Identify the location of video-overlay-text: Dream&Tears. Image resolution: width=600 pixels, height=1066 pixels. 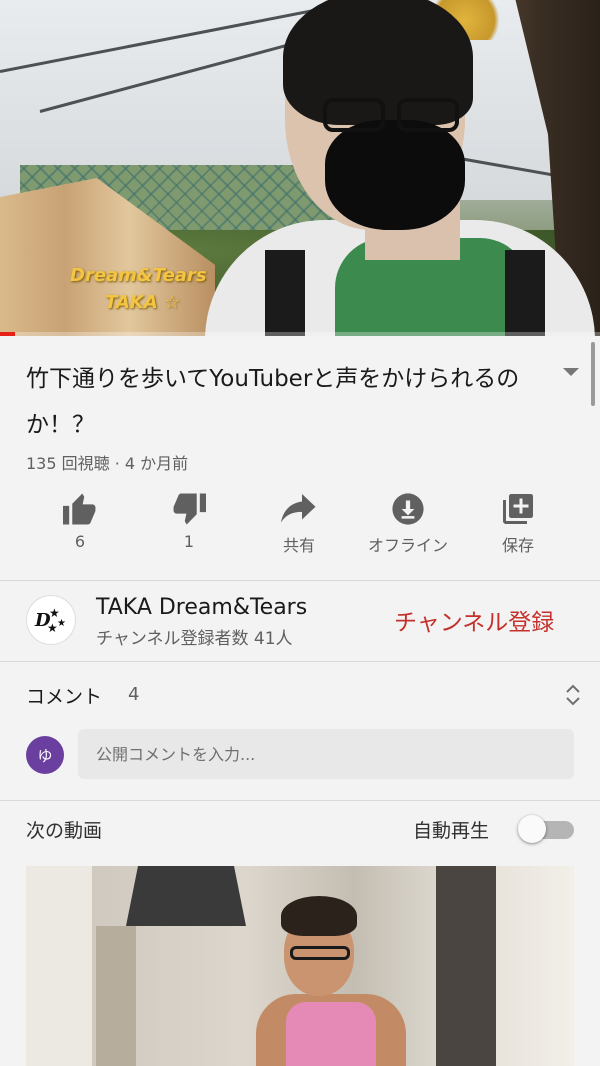
(138, 275).